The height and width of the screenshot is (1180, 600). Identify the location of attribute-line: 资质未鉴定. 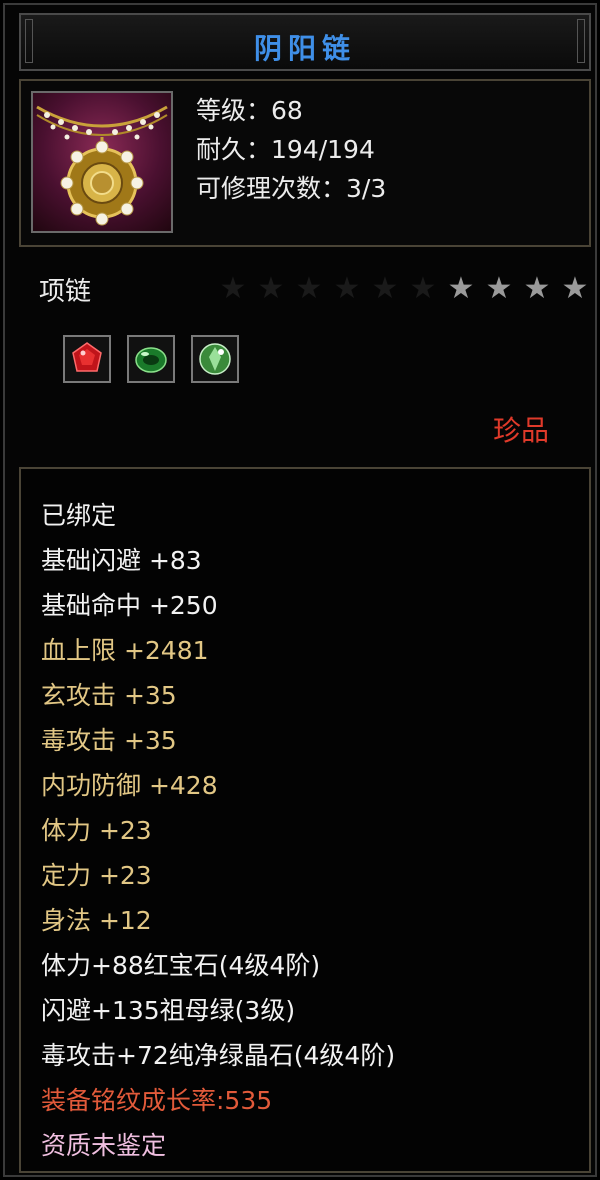
(104, 1145).